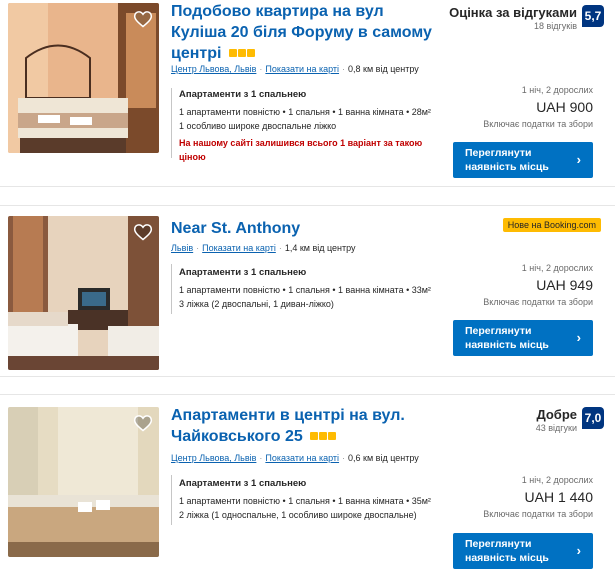 This screenshot has height=575, width=615. I want to click on review-score: Оцінка за відгуками 18 відгуків 5,7, so click(526, 18).